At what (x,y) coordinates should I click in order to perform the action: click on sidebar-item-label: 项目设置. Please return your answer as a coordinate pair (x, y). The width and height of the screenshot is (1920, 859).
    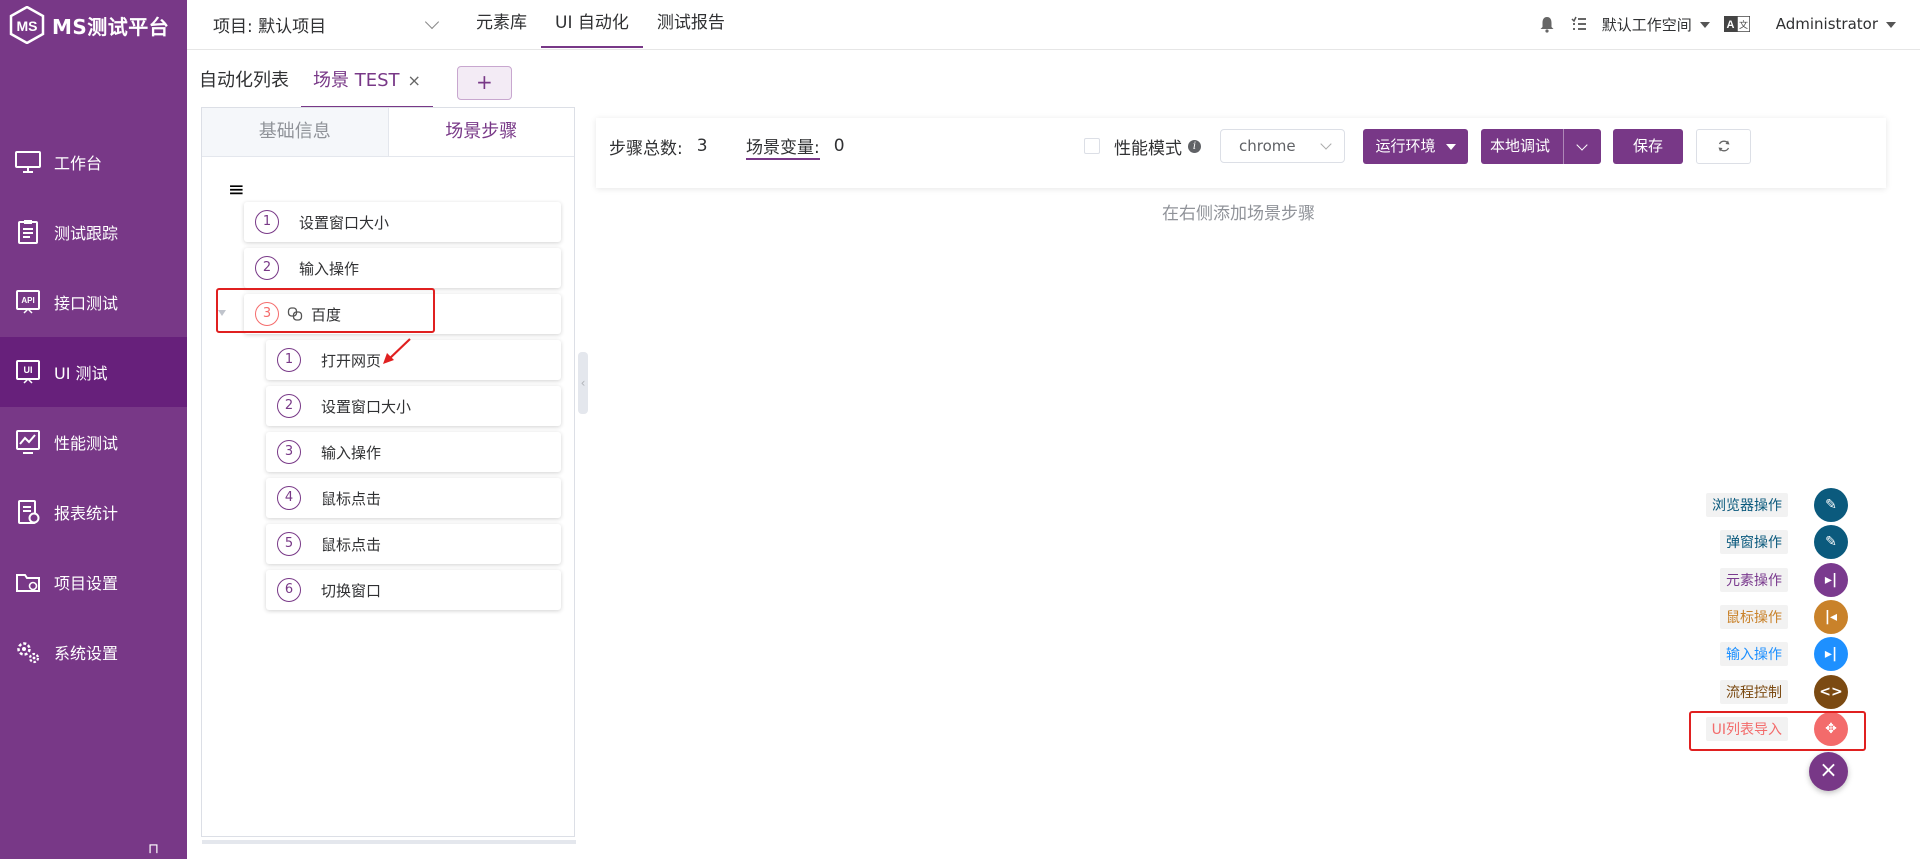
    Looking at the image, I should click on (86, 583).